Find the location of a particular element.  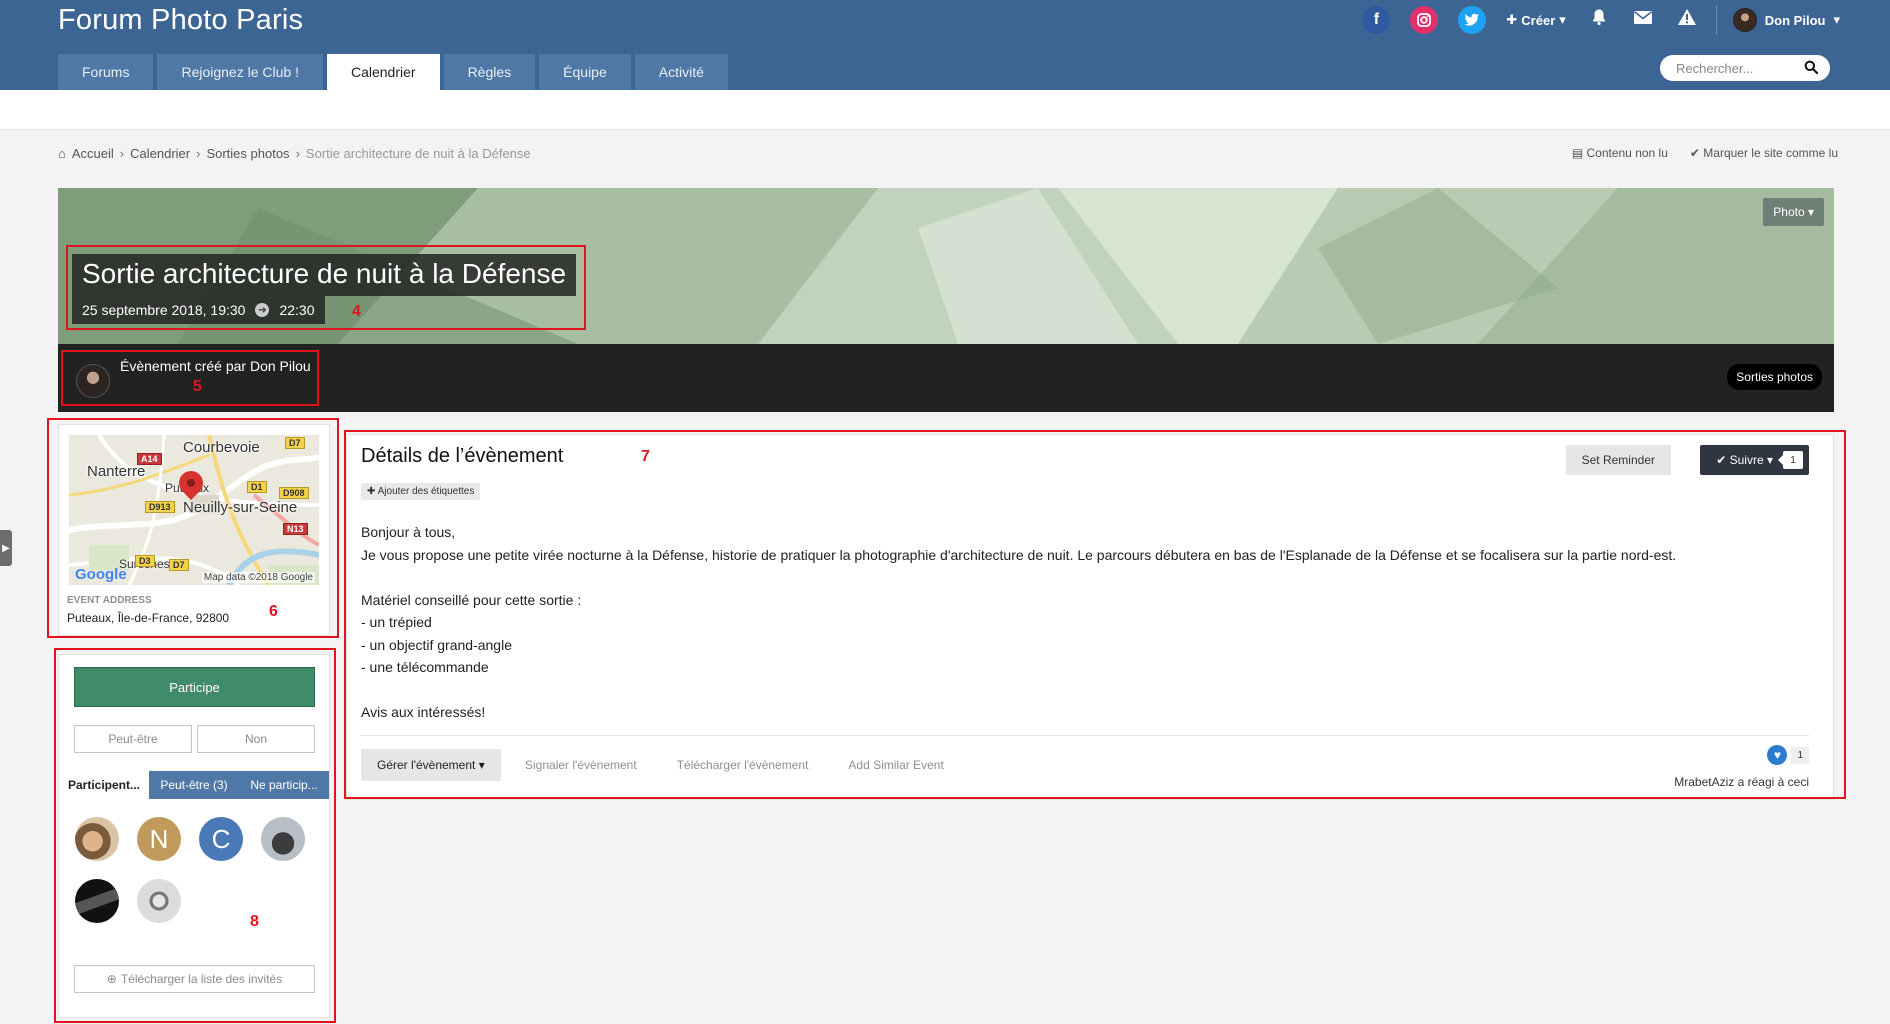

tab-activite: Activité is located at coordinates (681, 72).